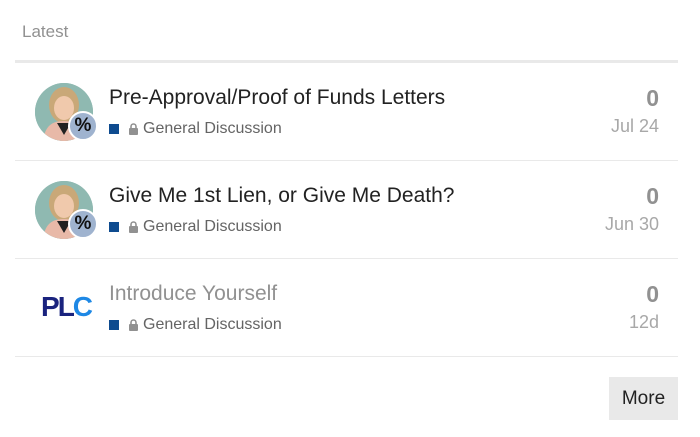 This screenshot has height=437, width=700. Describe the element at coordinates (67, 307) in the screenshot. I see `plc-logo-avatar-icon: PLC` at that location.